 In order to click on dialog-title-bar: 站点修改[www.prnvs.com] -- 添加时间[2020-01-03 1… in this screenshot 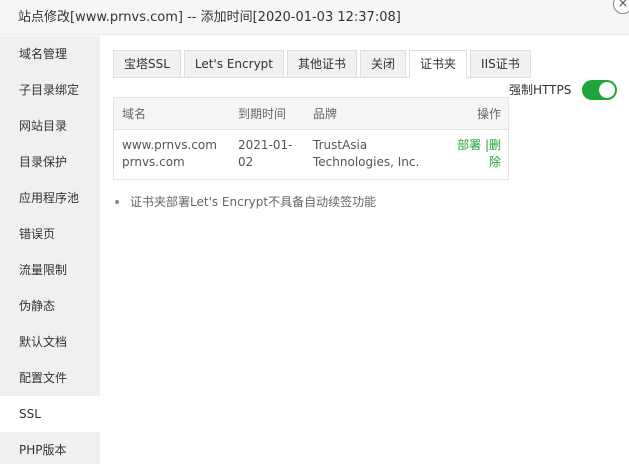, I will do `click(314, 17)`.